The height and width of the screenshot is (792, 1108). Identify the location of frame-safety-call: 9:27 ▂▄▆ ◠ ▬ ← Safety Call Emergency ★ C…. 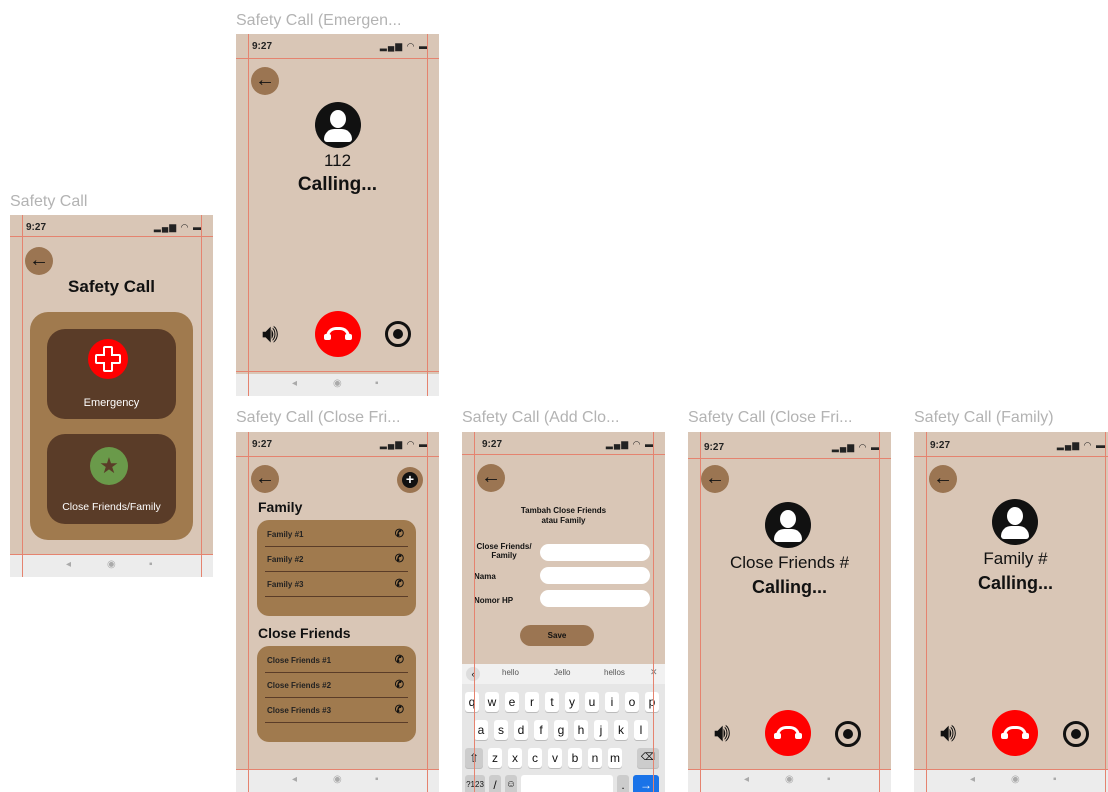
(111, 396).